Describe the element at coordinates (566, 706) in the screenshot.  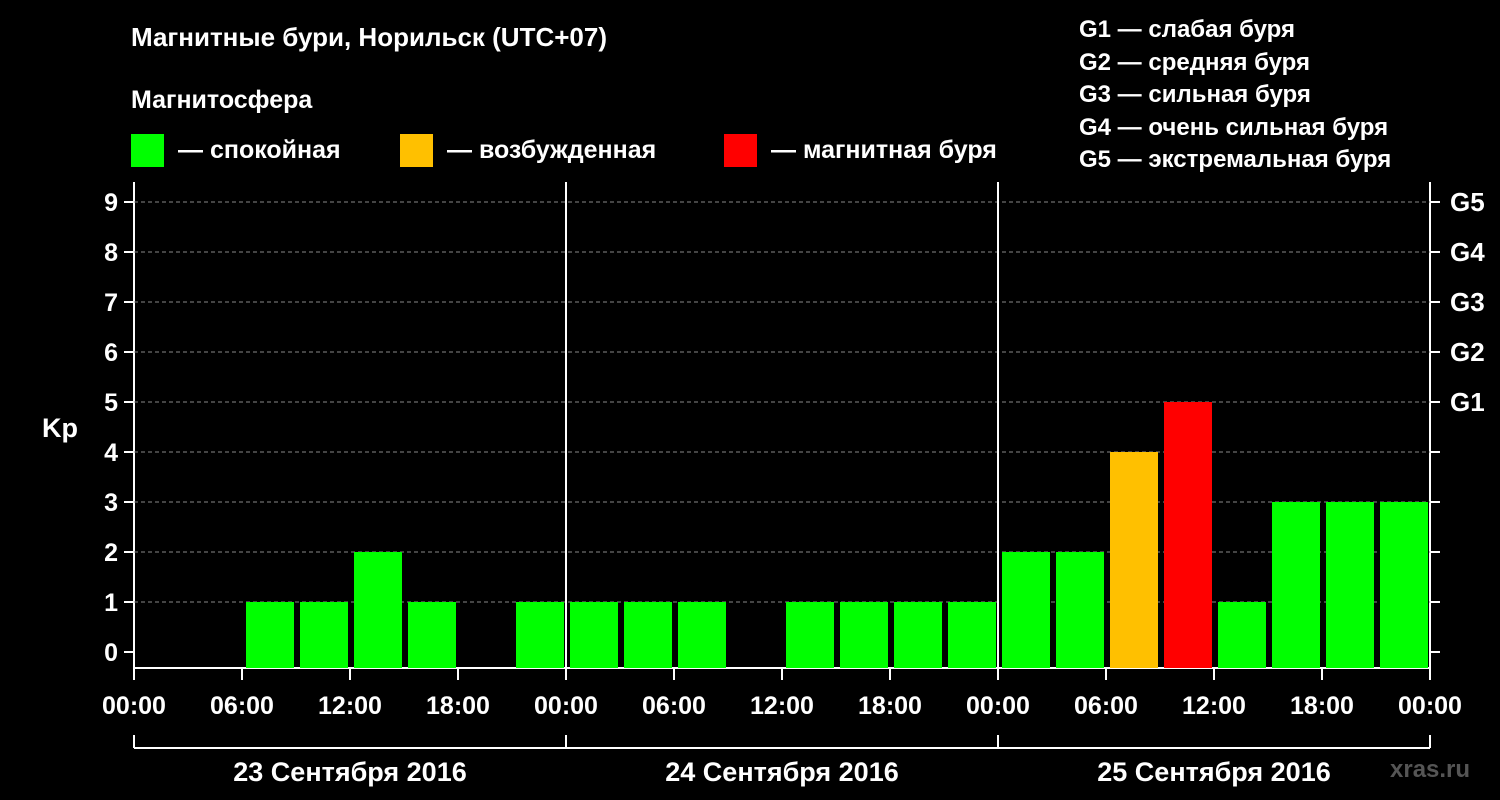
I see `x-tick-label-4: 00:00` at that location.